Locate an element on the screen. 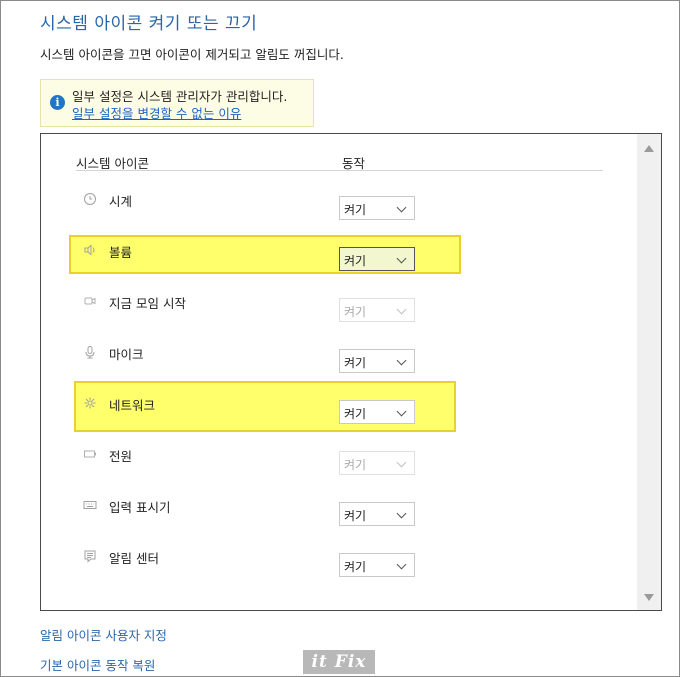 This screenshot has width=680, height=677. row-label-volume: 볼륨 is located at coordinates (121, 252).